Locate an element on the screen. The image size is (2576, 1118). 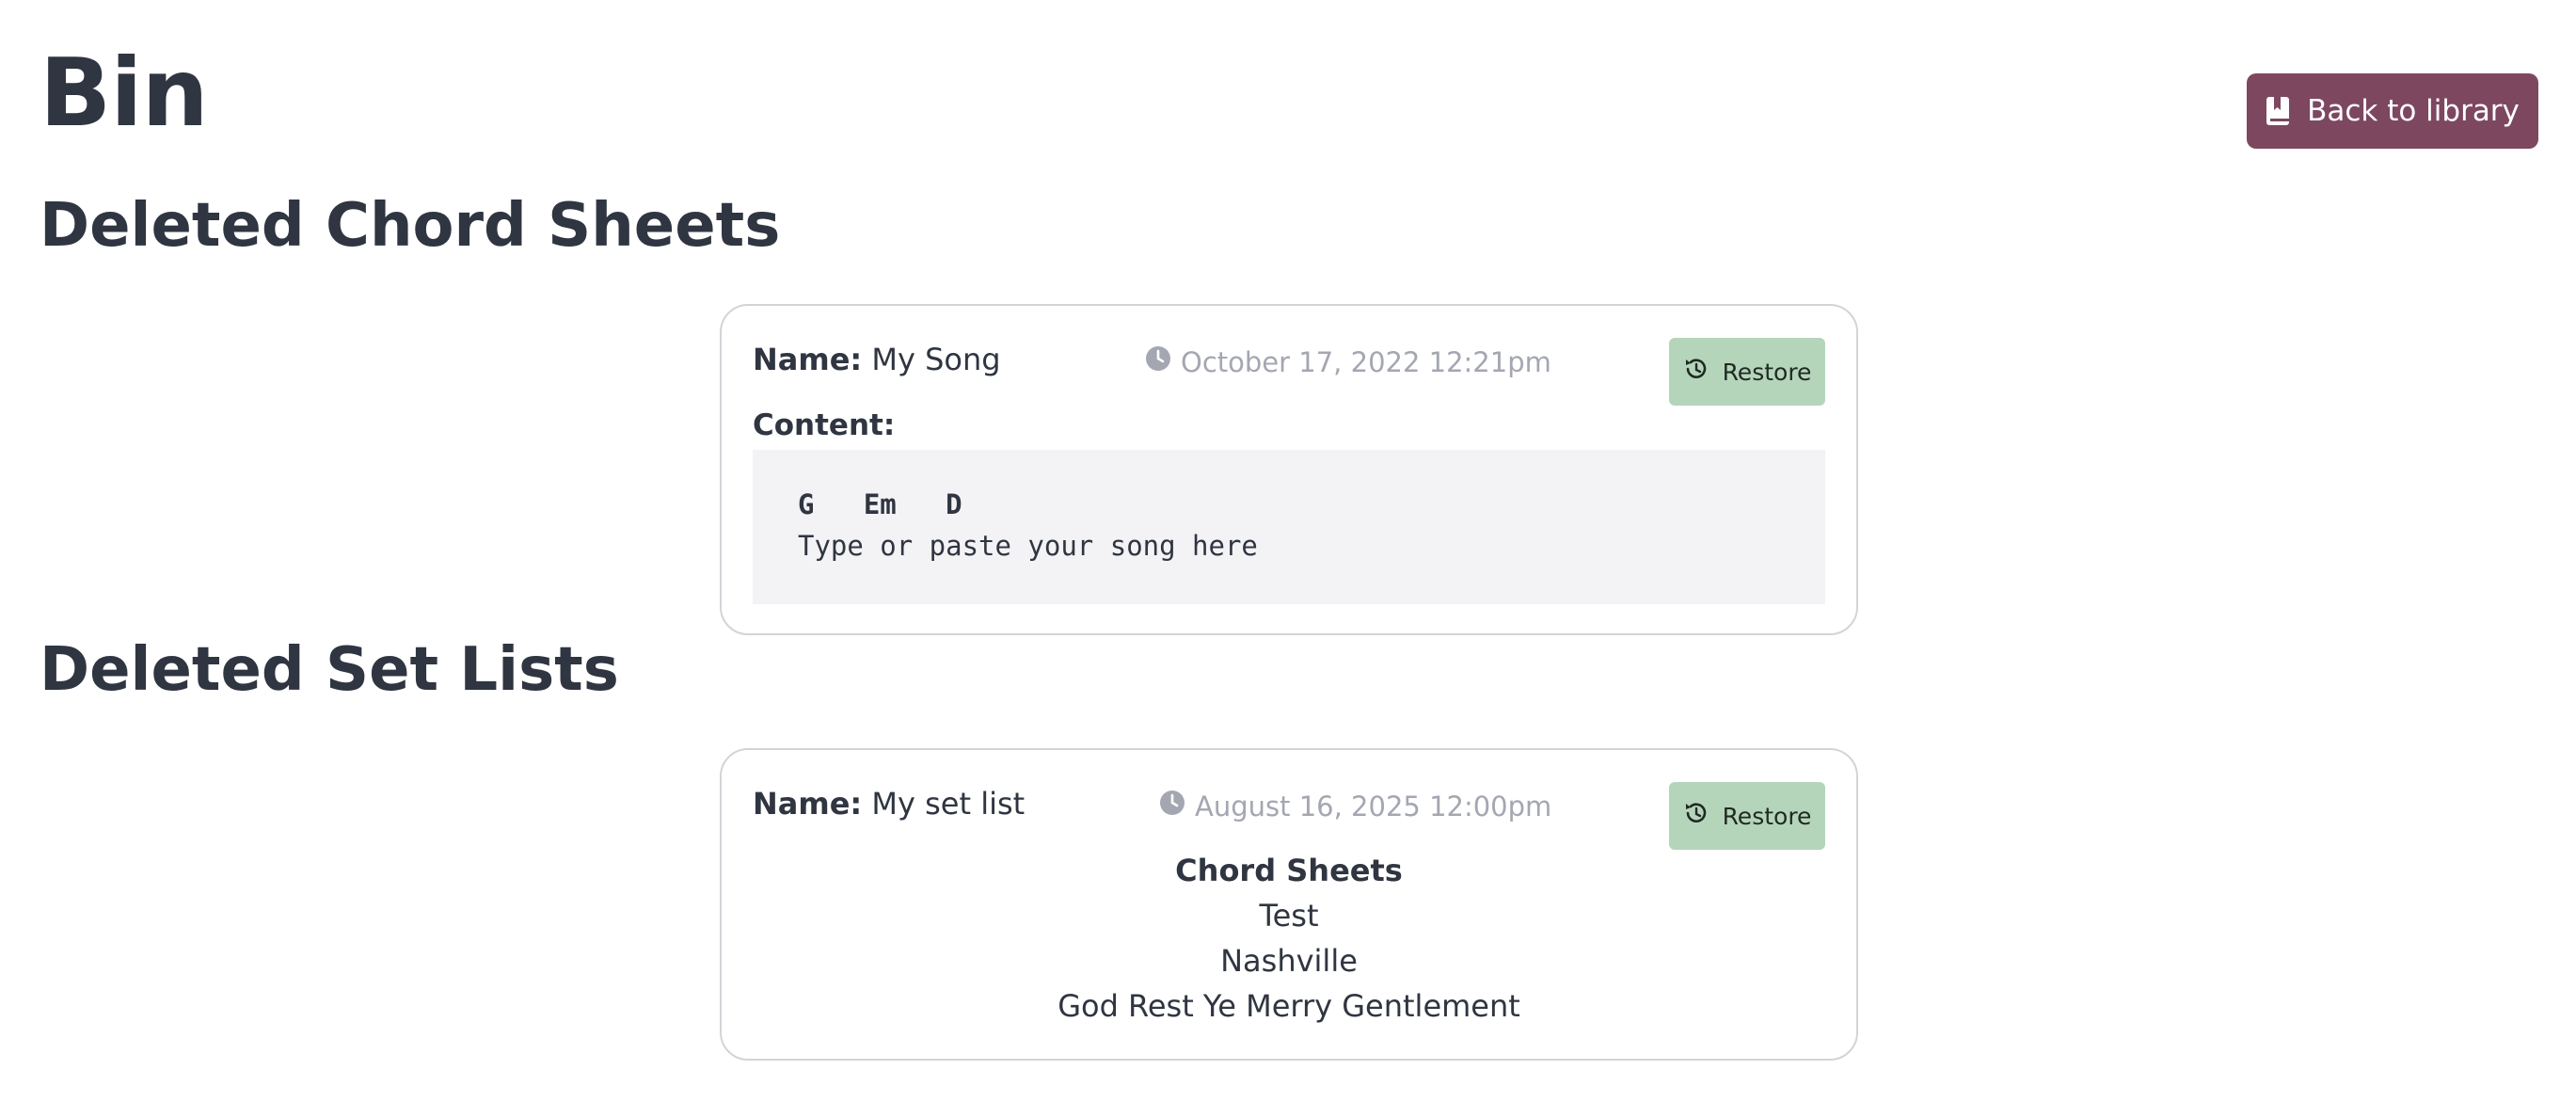
back-to-library-label: Back to library is located at coordinates (2413, 111).